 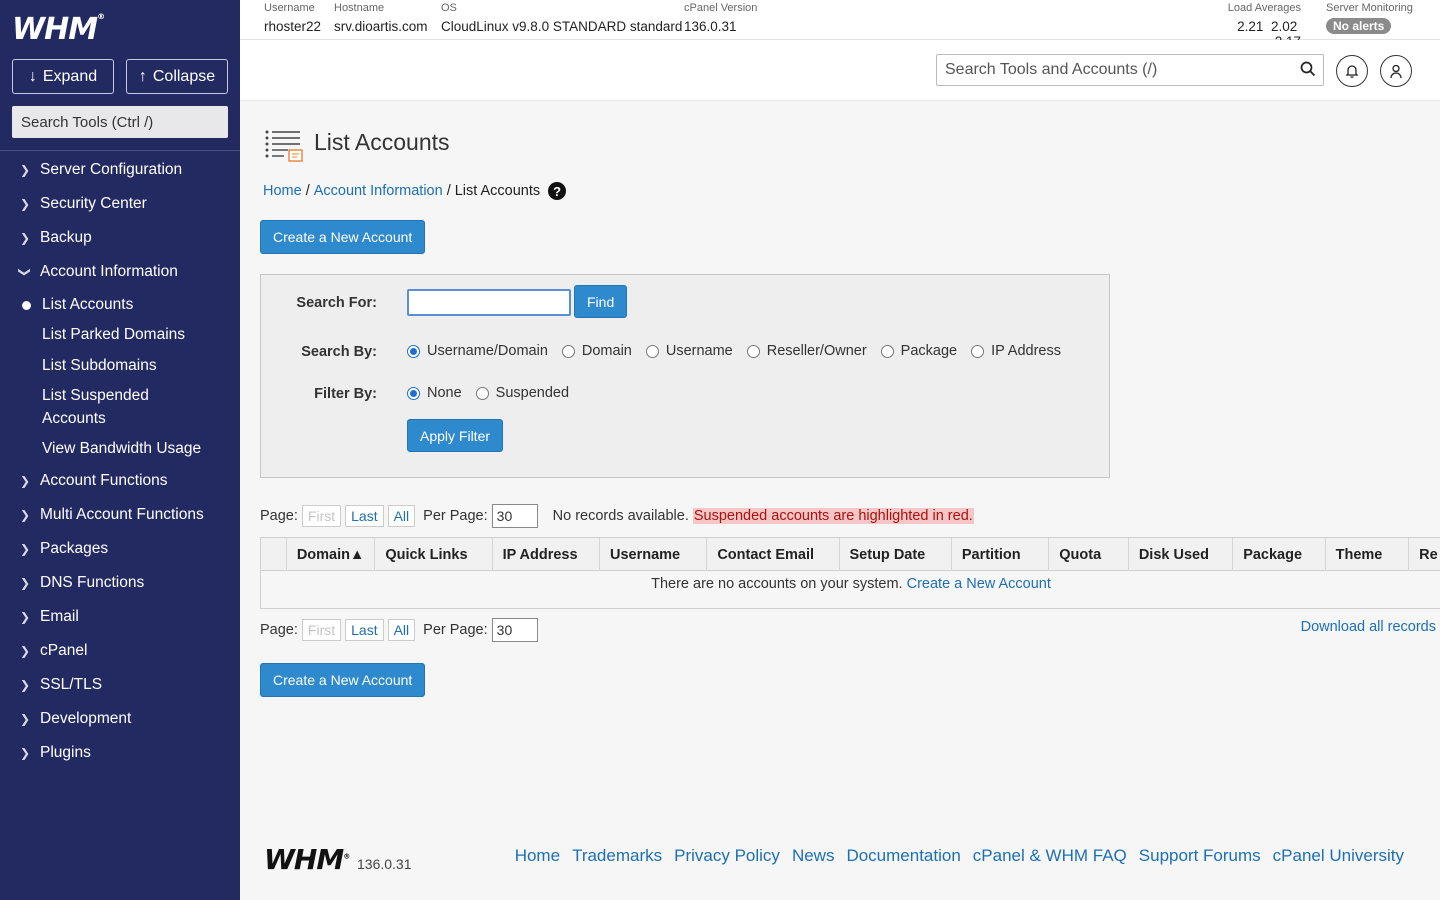 I want to click on column-header-quick-links: Quick Links, so click(x=434, y=554).